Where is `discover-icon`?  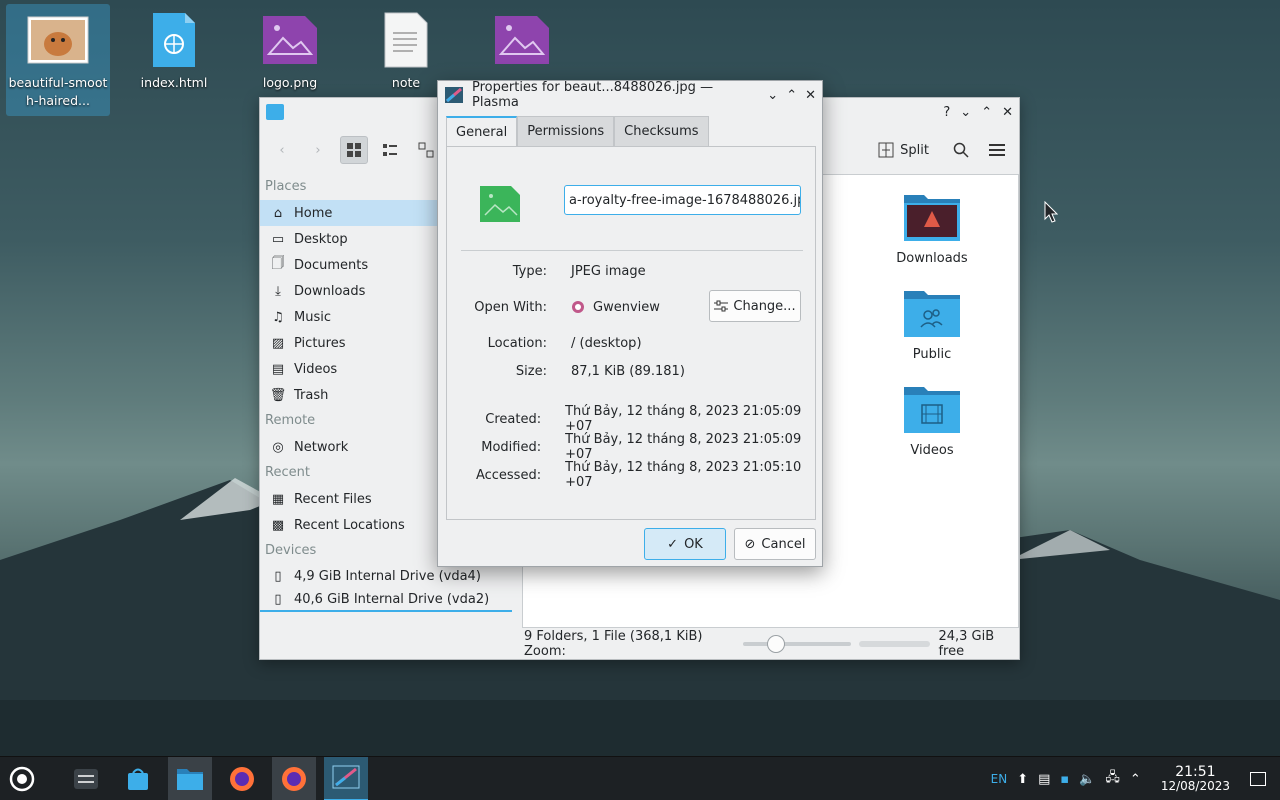
discover-icon is located at coordinates (138, 778).